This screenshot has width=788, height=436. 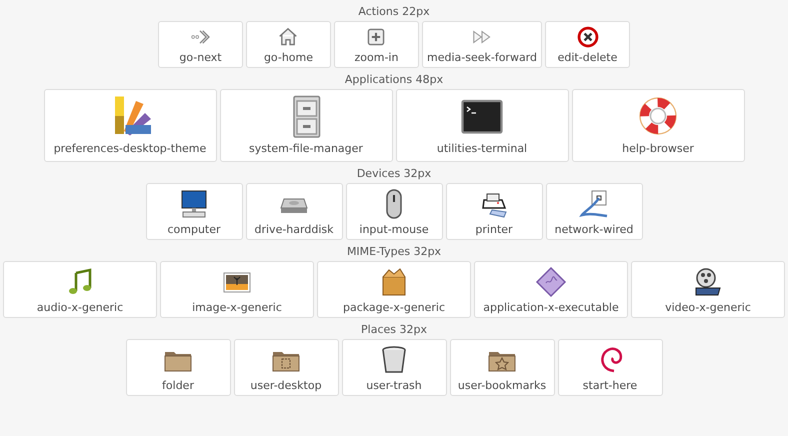 I want to click on icon-label: input-mouse, so click(x=394, y=230).